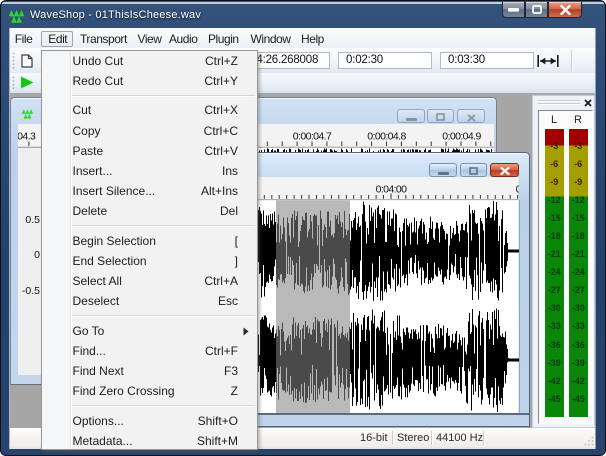 This screenshot has width=606, height=456. Describe the element at coordinates (27, 137) in the screenshot. I see `svg-text: 0:00:04.3` at that location.